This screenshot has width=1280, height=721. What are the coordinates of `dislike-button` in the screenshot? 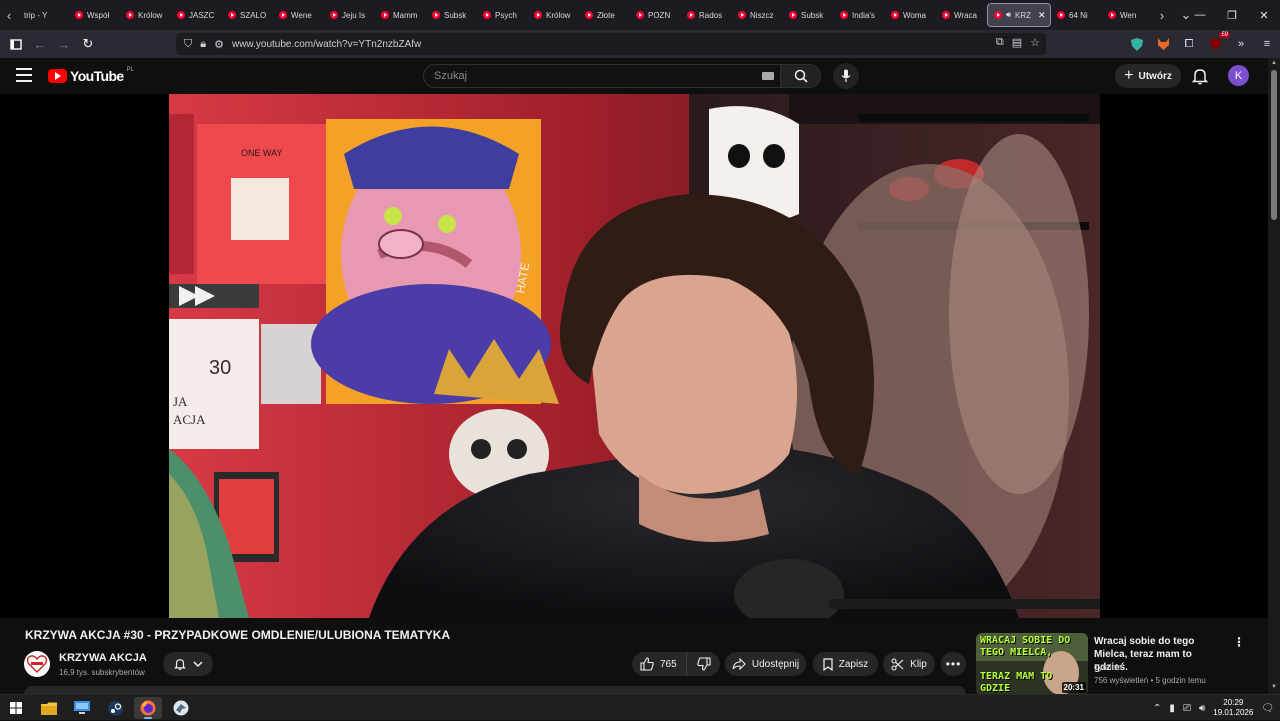 It's located at (703, 664).